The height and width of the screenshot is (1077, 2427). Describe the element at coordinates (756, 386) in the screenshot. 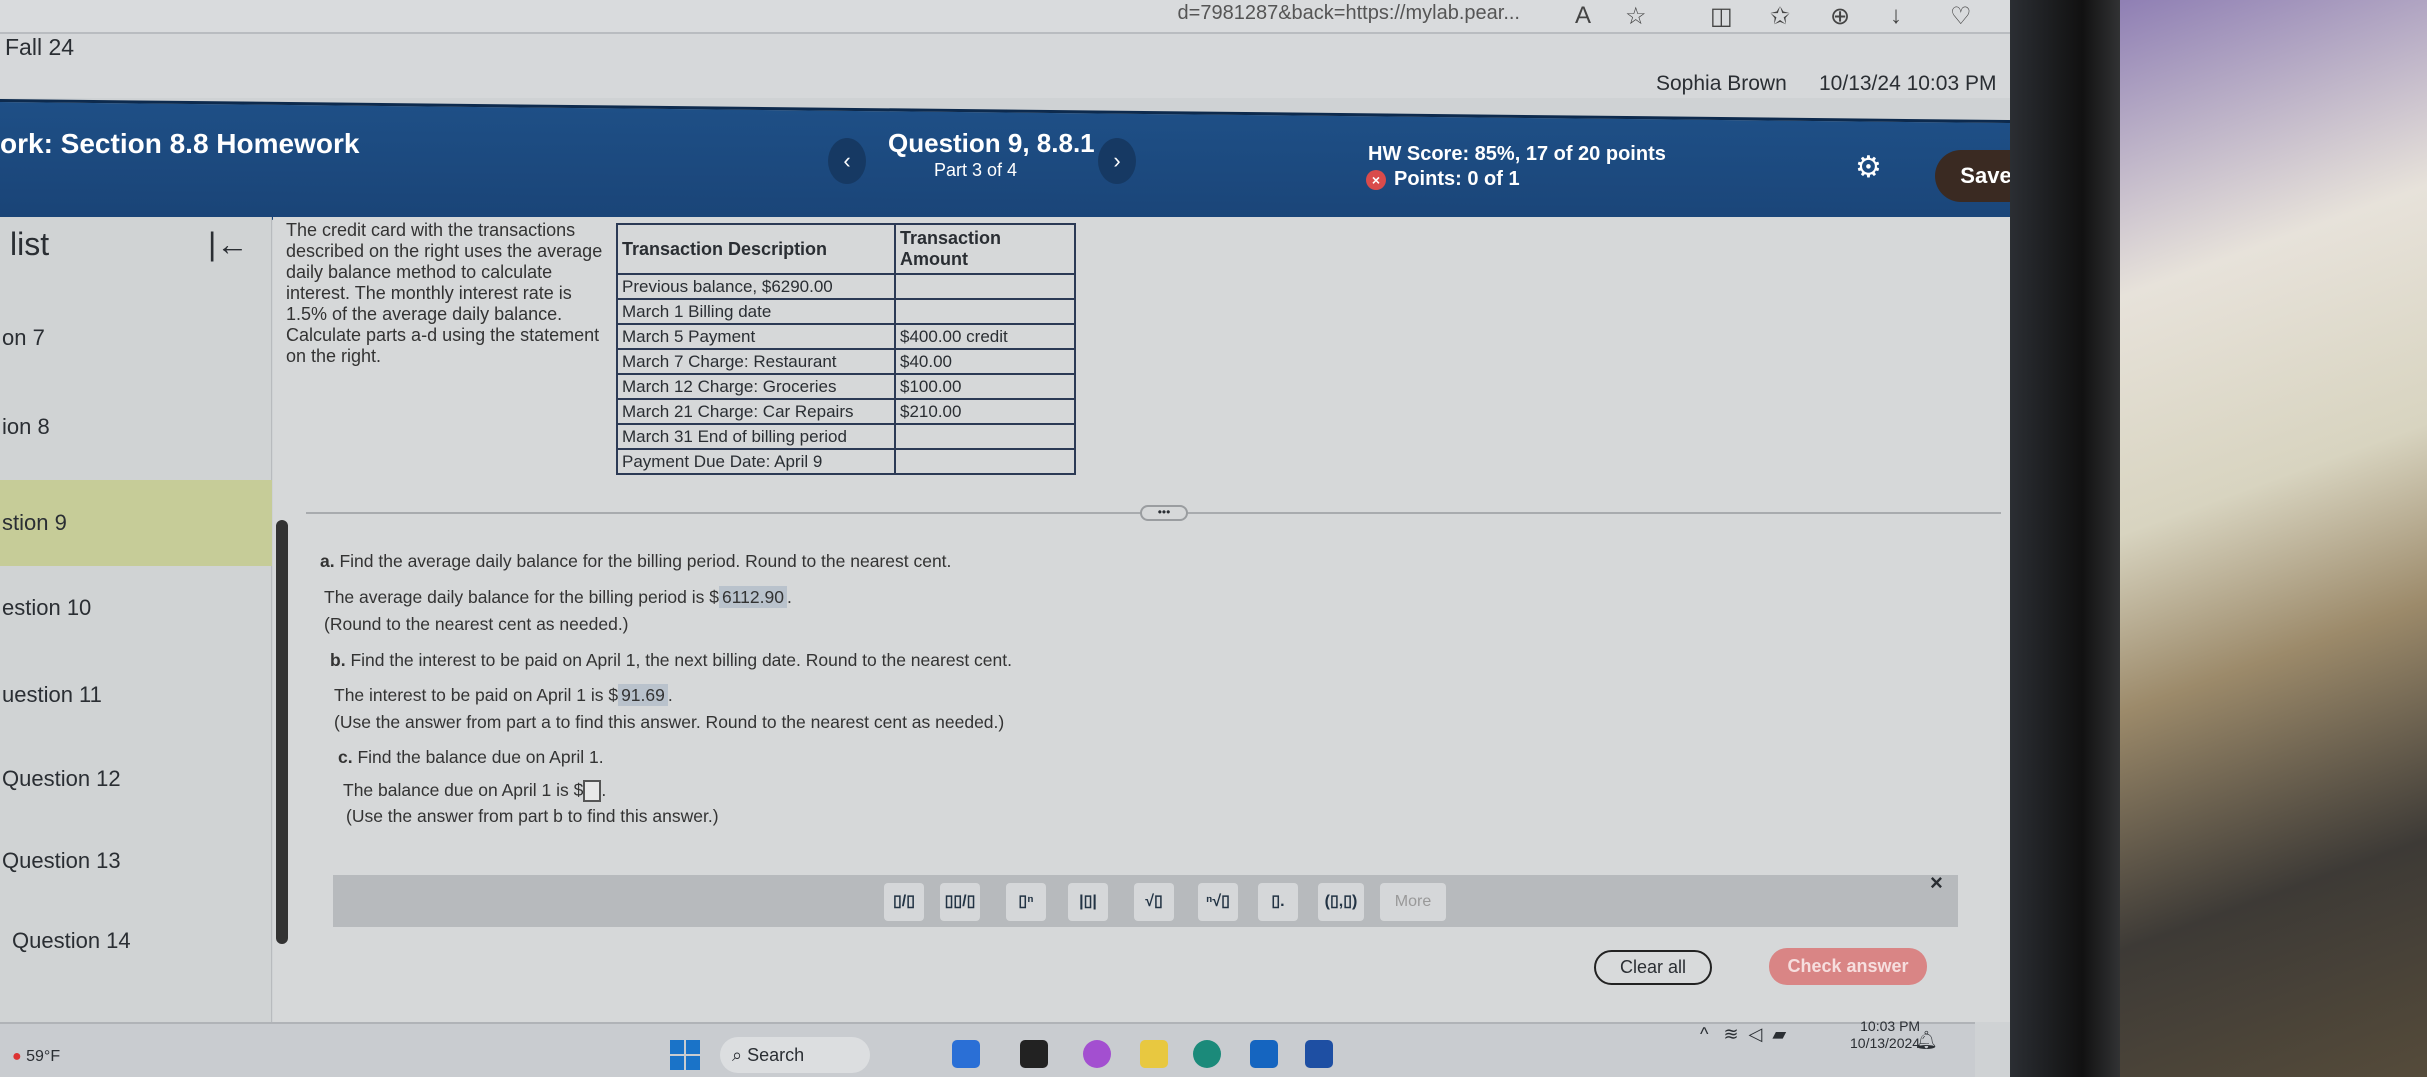

I see `description-cell: March 12 Charge: Groceries` at that location.